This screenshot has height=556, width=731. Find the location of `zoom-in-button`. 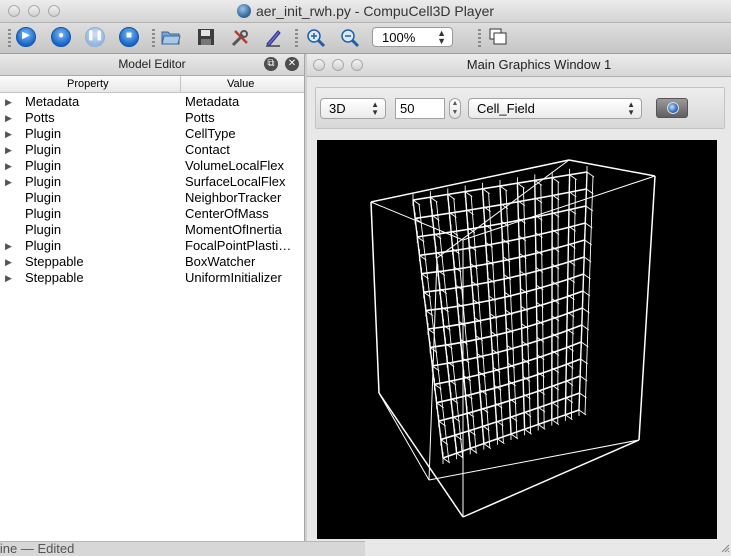

zoom-in-button is located at coordinates (316, 38).